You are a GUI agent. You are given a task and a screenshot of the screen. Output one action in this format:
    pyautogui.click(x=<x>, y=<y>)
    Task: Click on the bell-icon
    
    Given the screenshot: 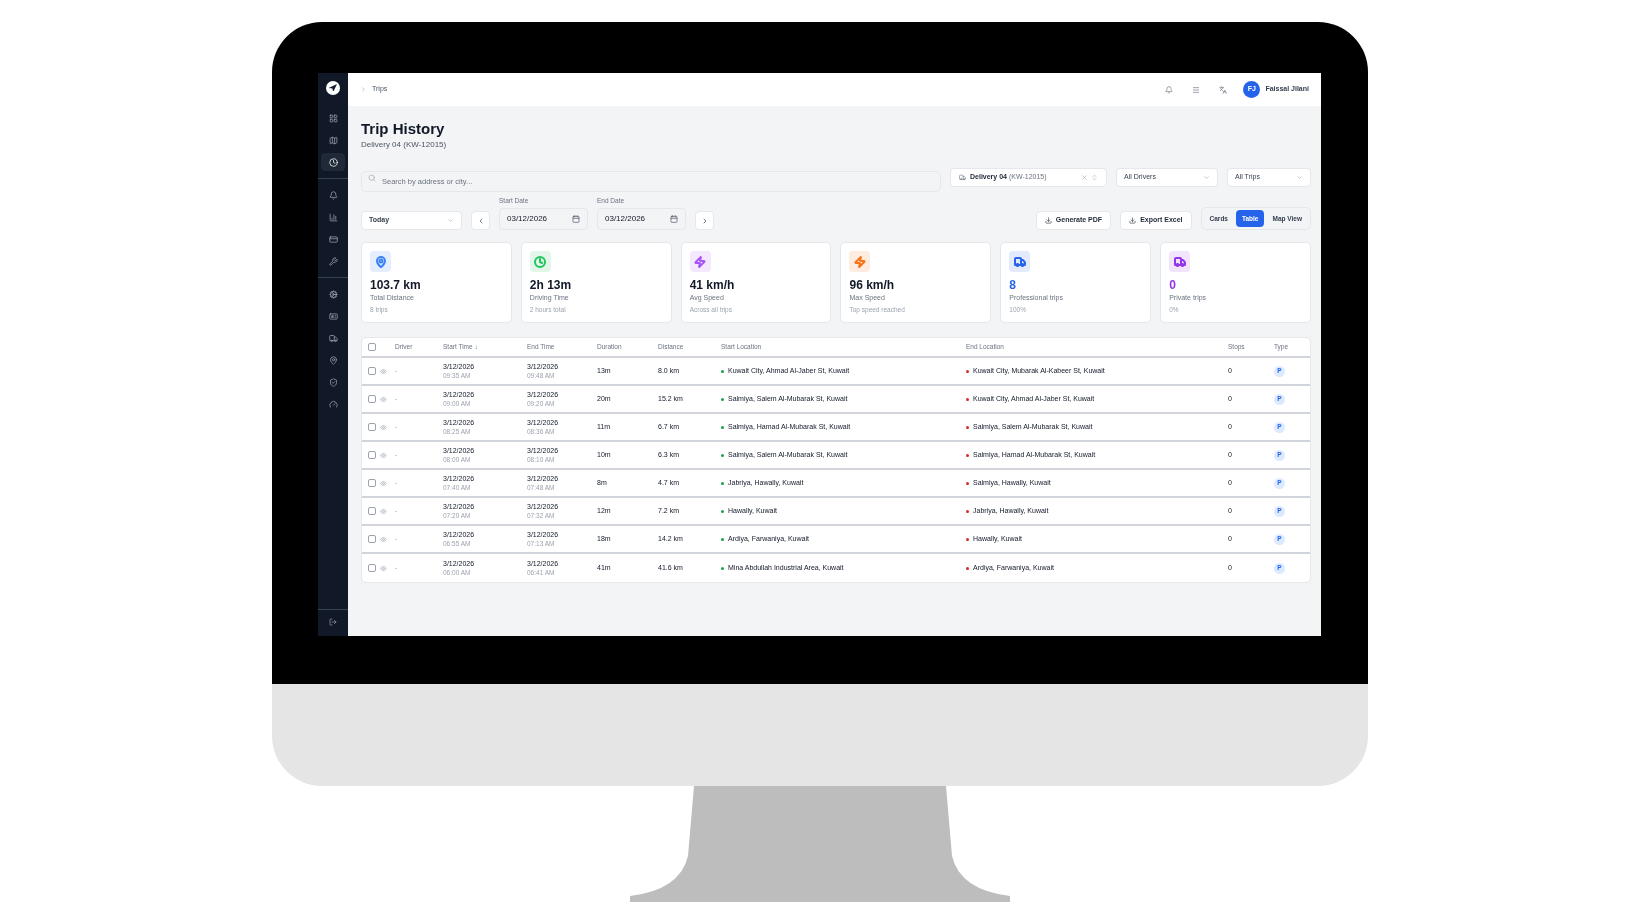 What is the action you would take?
    pyautogui.click(x=333, y=195)
    